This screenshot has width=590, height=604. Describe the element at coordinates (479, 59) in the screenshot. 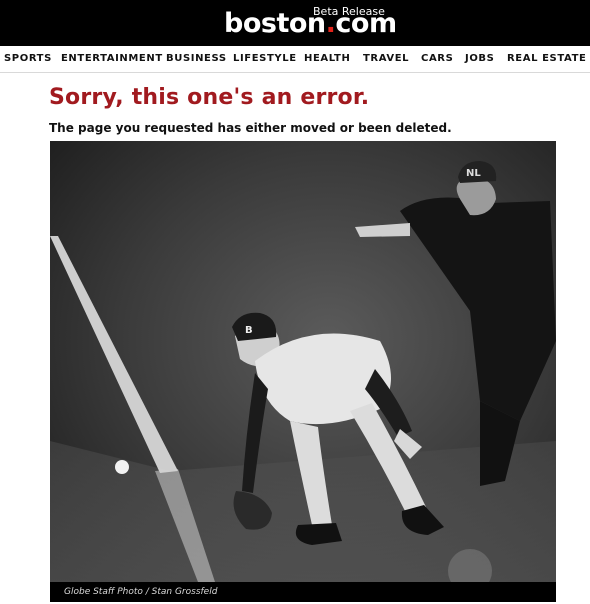

I see `nav-jobs: JOBS` at that location.